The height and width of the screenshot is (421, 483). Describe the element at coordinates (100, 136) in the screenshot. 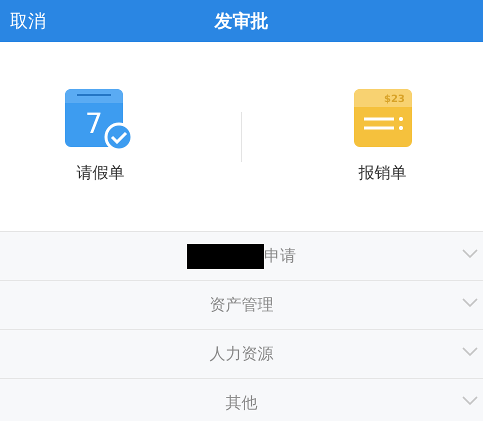

I see `shortcut-button: 7 请假单` at that location.